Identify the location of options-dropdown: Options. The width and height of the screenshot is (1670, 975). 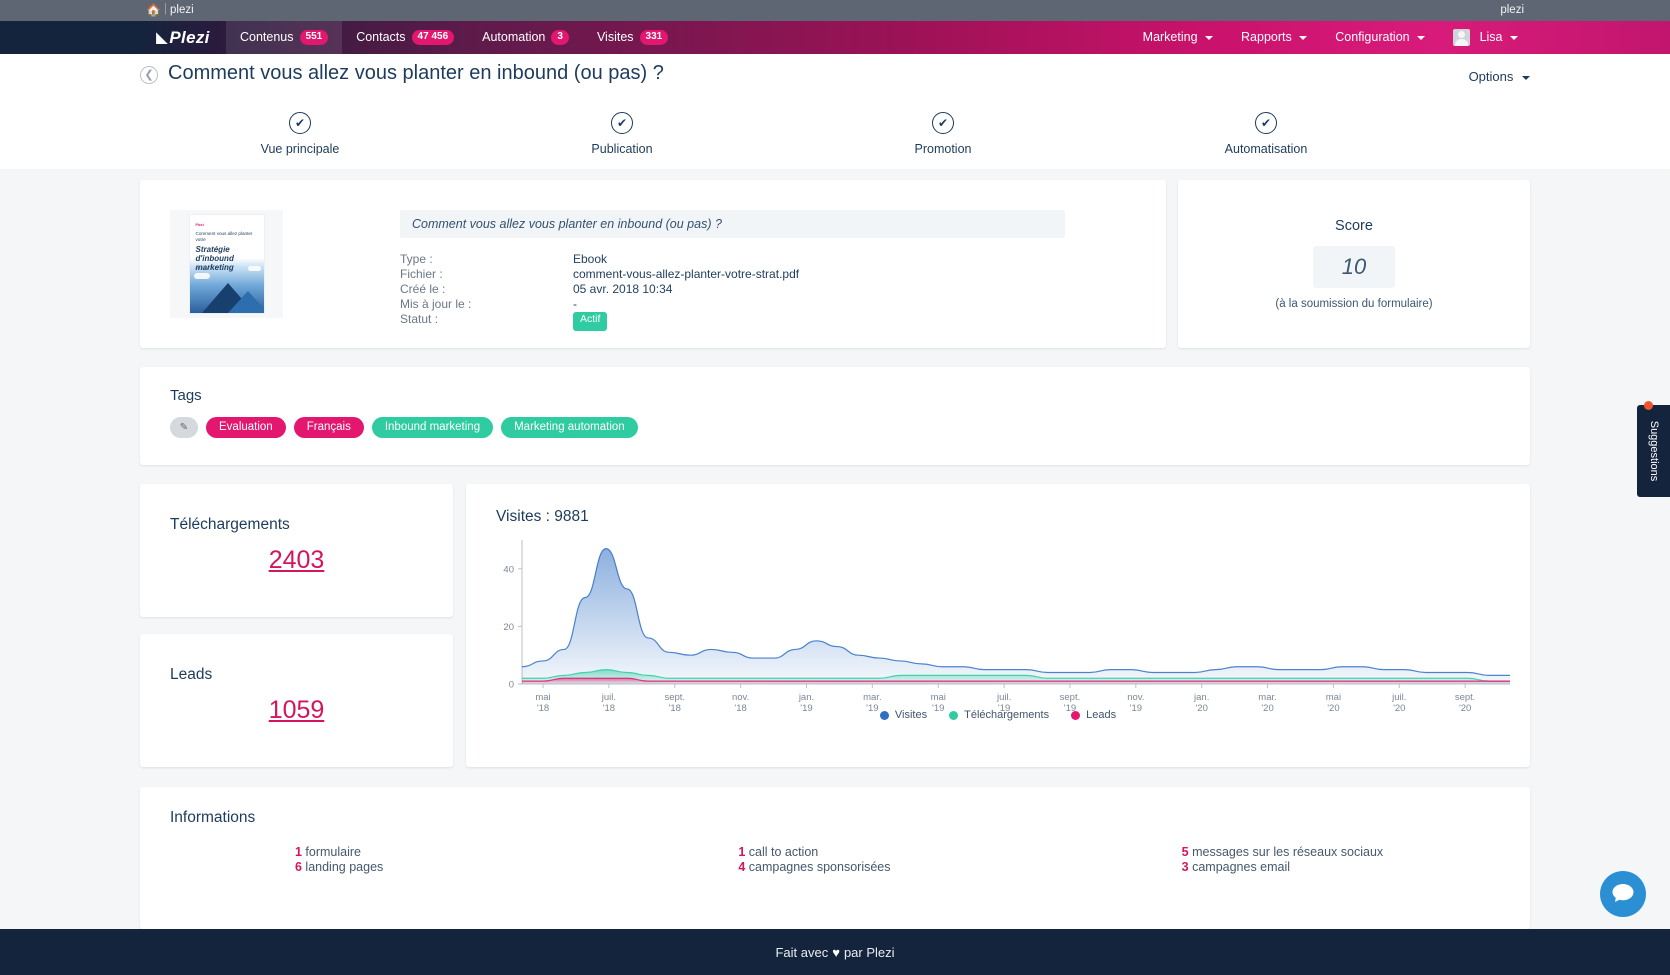
(1499, 76).